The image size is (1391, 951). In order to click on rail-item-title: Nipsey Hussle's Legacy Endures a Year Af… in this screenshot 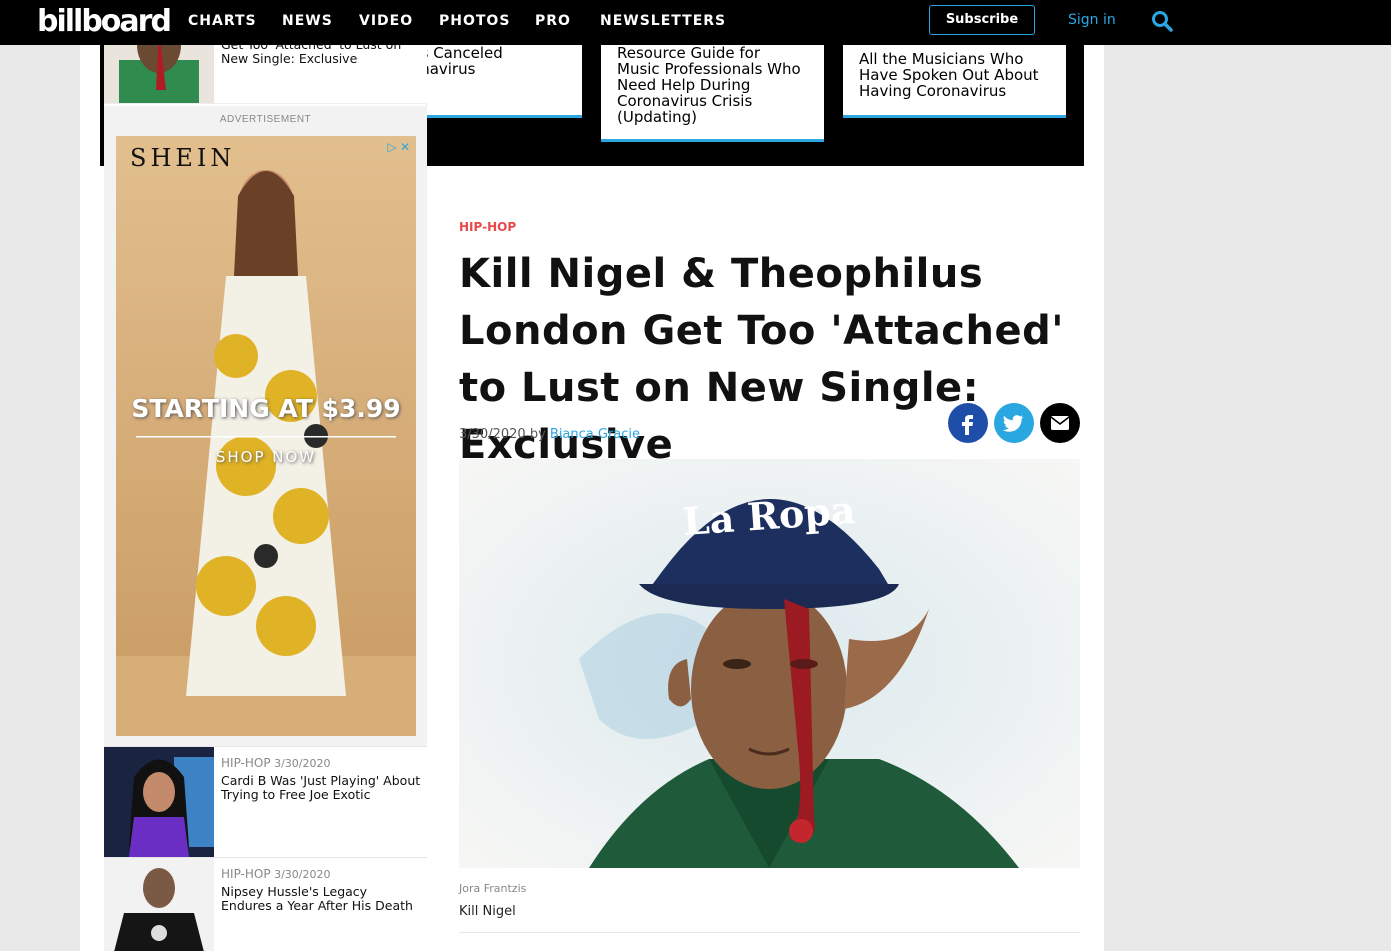, I will do `click(321, 899)`.